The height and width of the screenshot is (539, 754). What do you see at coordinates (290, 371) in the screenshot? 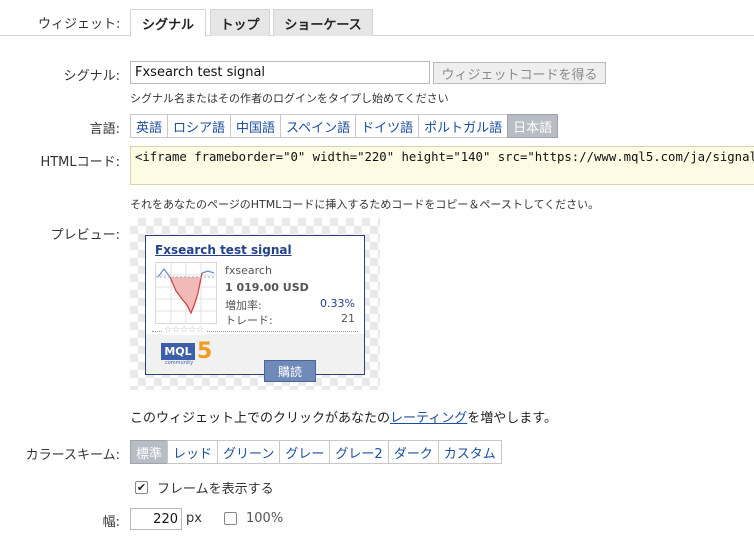
I see `widget-subscribe-button: 購読` at bounding box center [290, 371].